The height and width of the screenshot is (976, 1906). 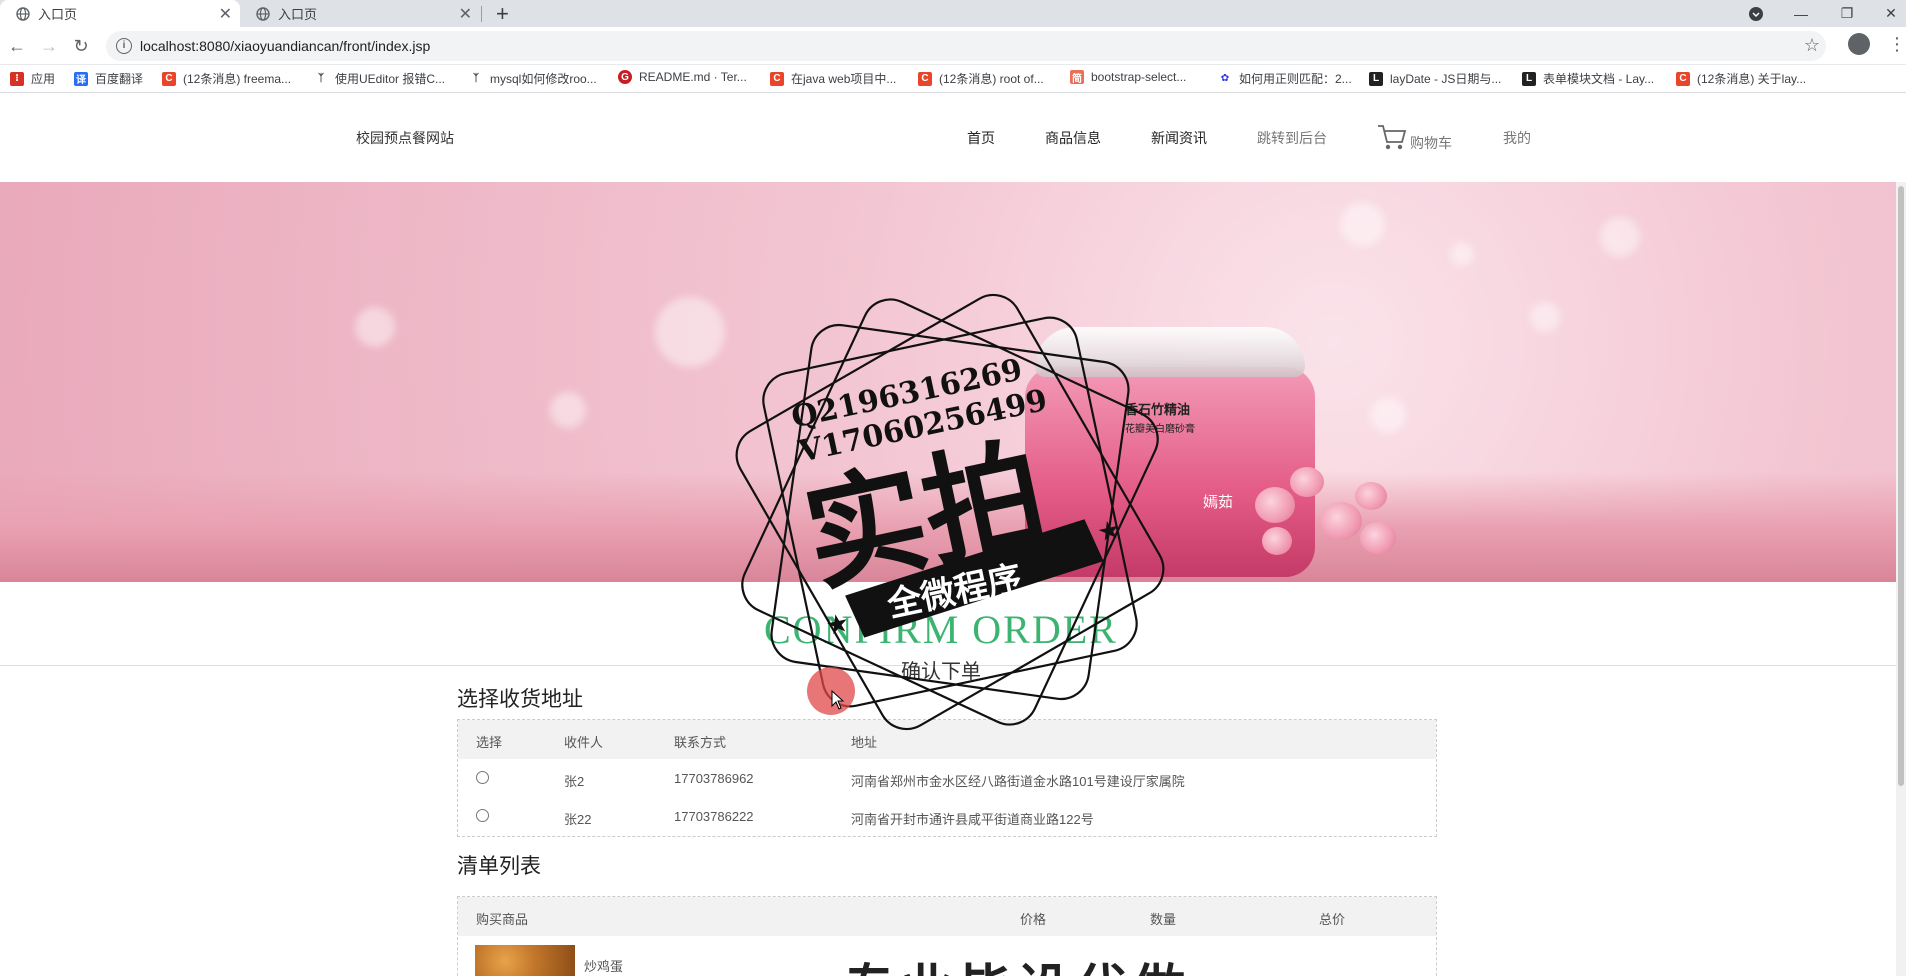 What do you see at coordinates (520, 699) in the screenshot?
I see `address-section-title: 选择收货地址` at bounding box center [520, 699].